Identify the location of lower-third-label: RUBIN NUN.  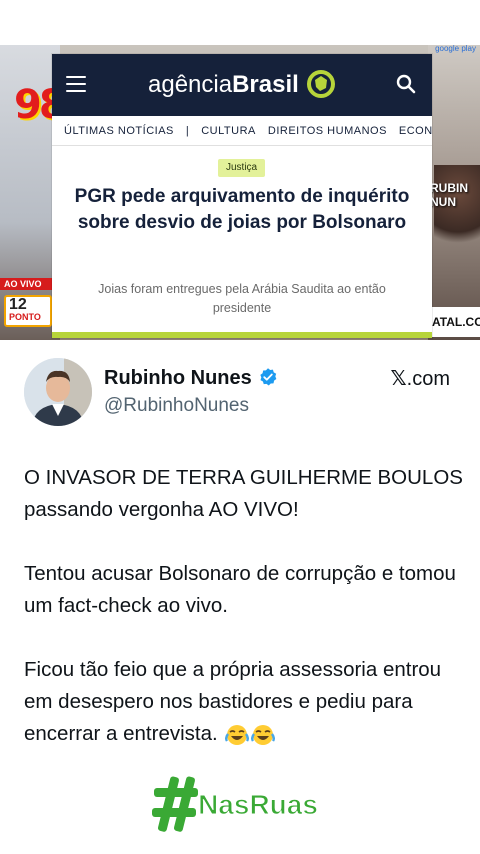
(449, 195).